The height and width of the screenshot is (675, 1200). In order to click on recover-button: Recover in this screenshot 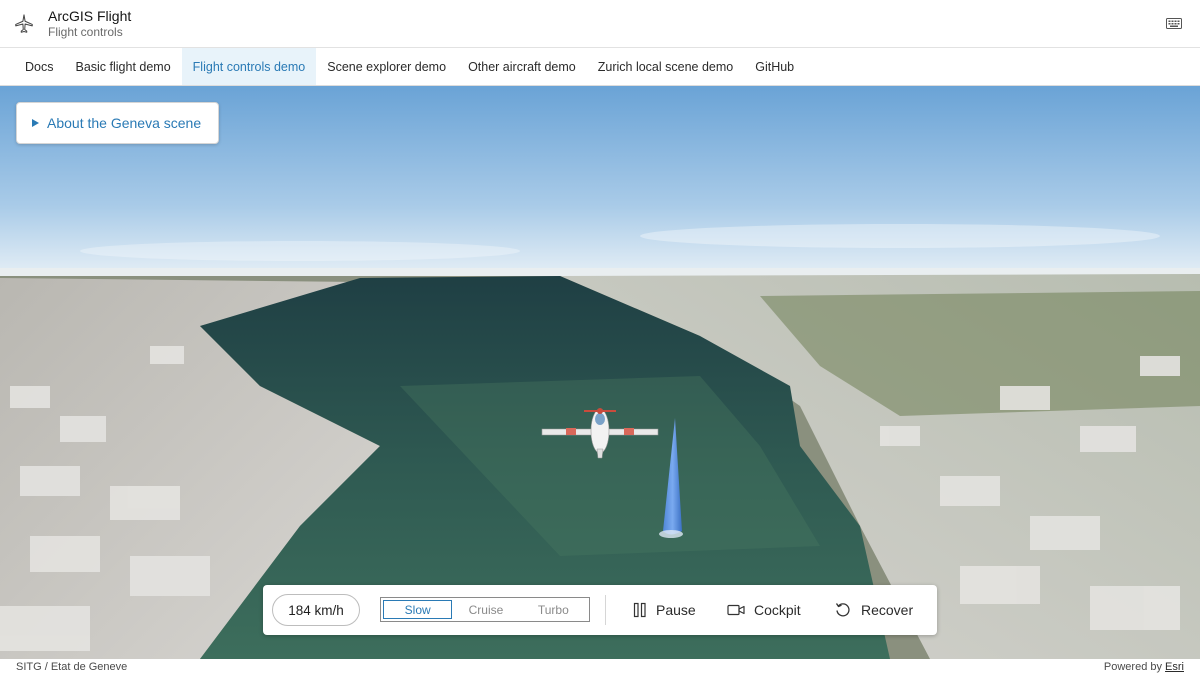, I will do `click(873, 610)`.